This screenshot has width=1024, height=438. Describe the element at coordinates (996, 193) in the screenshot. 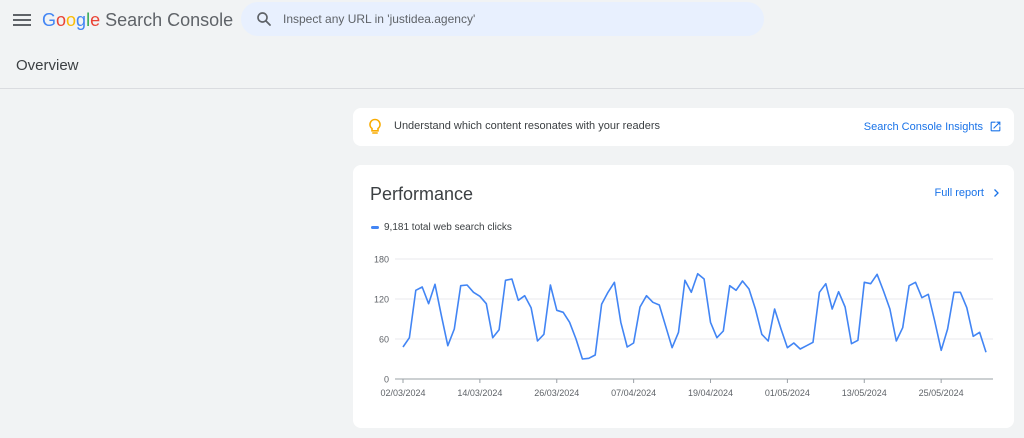

I see `chevron-right-icon` at that location.